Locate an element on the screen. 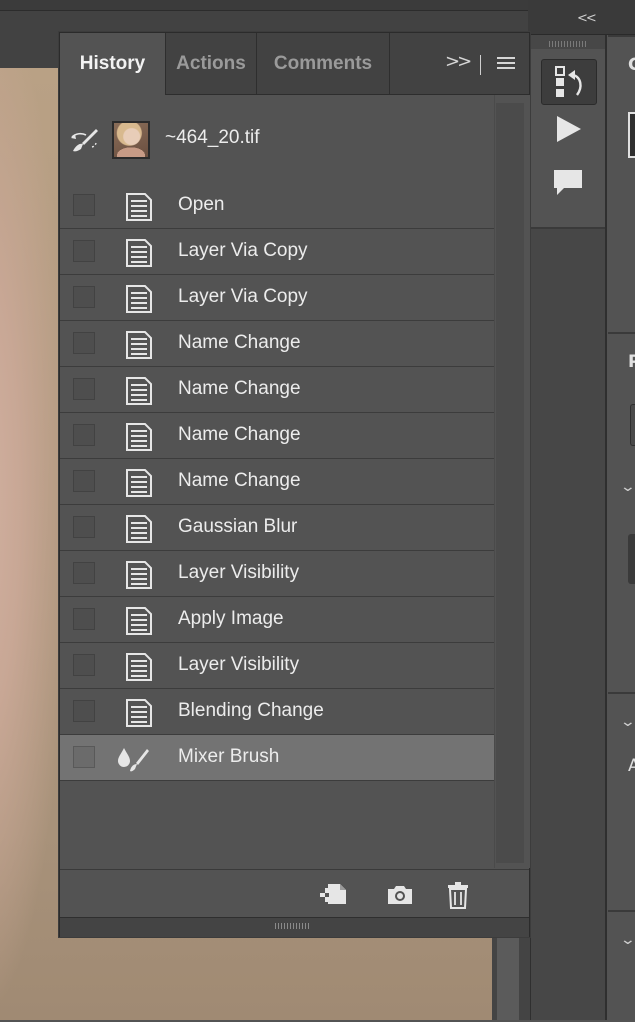 This screenshot has width=635, height=1022. comment-icon is located at coordinates (568, 182).